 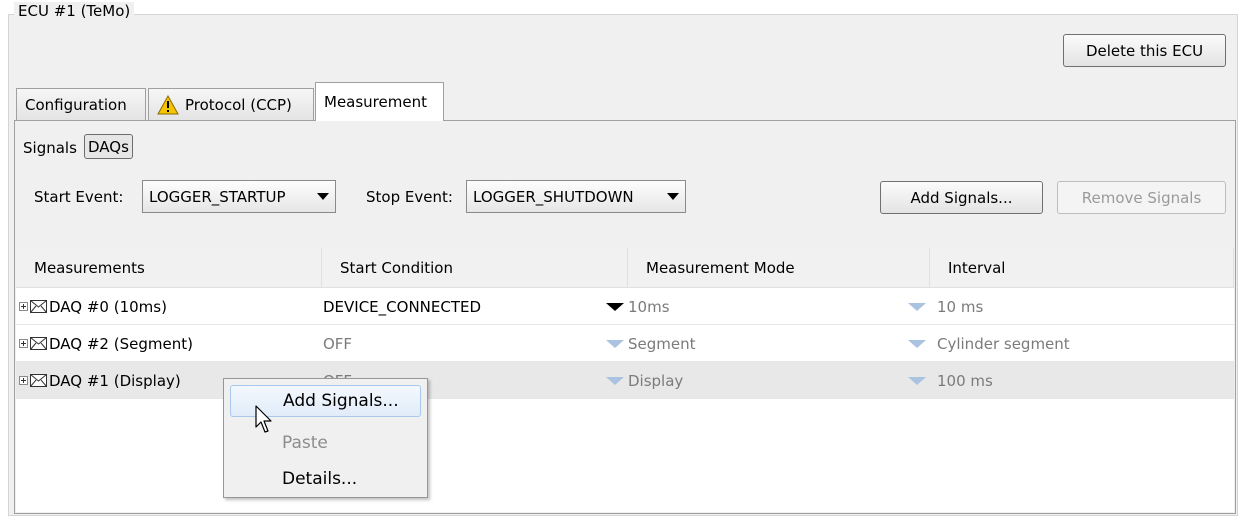 What do you see at coordinates (1141, 197) in the screenshot?
I see `remove-signals-button: Remove Signals` at bounding box center [1141, 197].